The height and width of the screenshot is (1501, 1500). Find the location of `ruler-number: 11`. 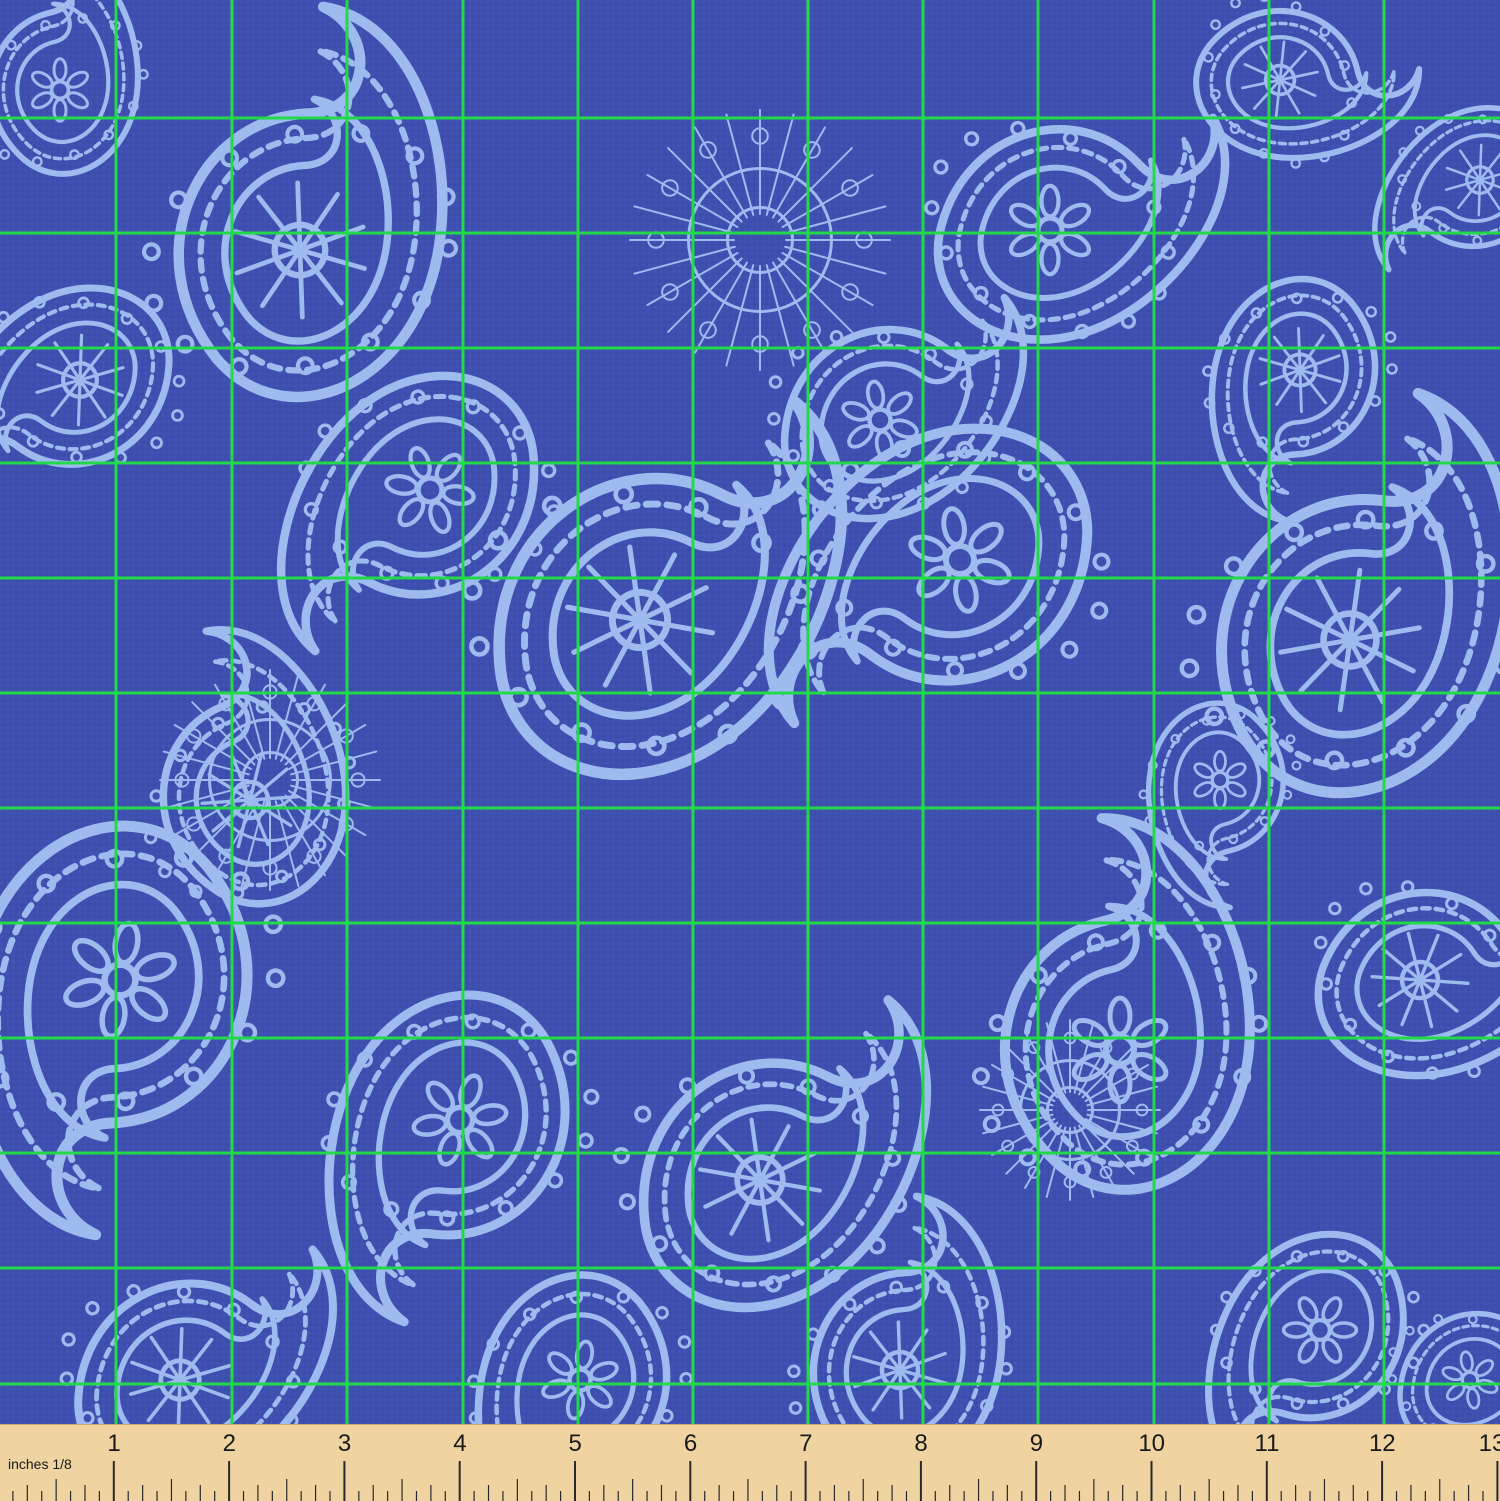

ruler-number: 11 is located at coordinates (1267, 1443).